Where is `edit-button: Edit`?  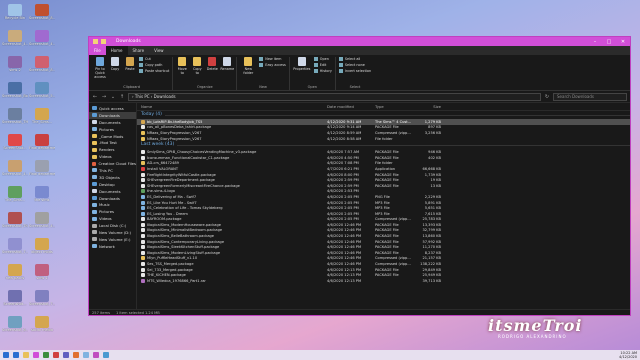
edit-button: Edit is located at coordinates (322, 65).